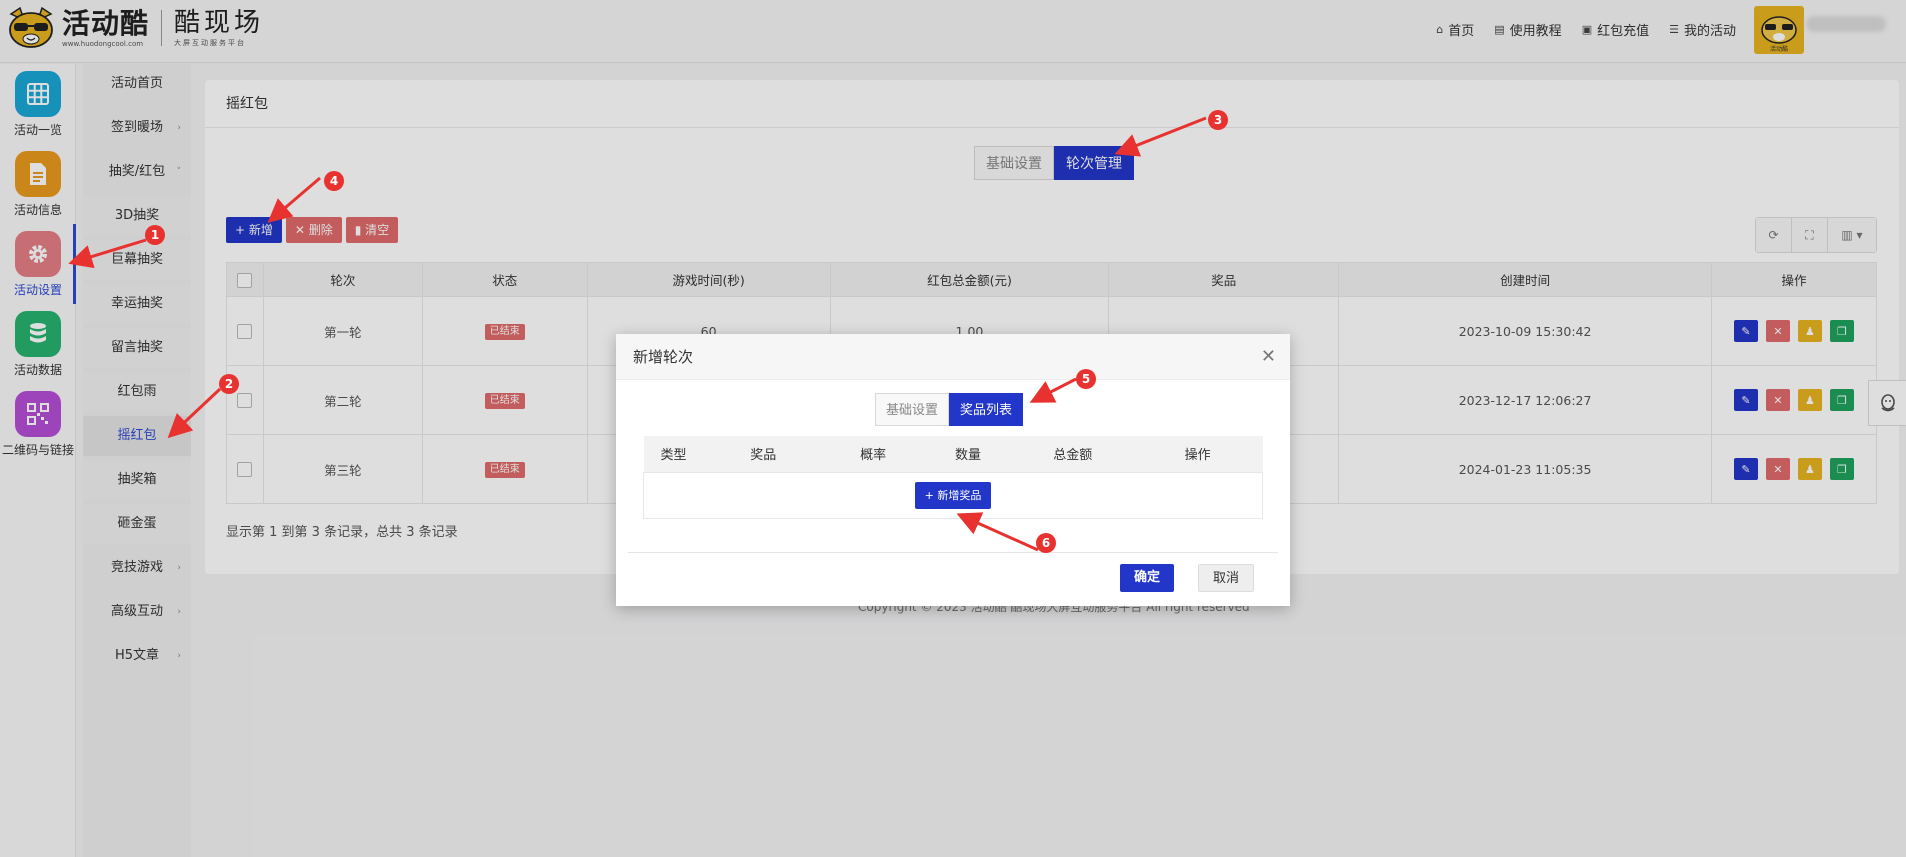 The width and height of the screenshot is (1906, 857). I want to click on prize-table: 类型 奖品 概率 数量 总金额 操作 + 新增奖品, so click(953, 477).